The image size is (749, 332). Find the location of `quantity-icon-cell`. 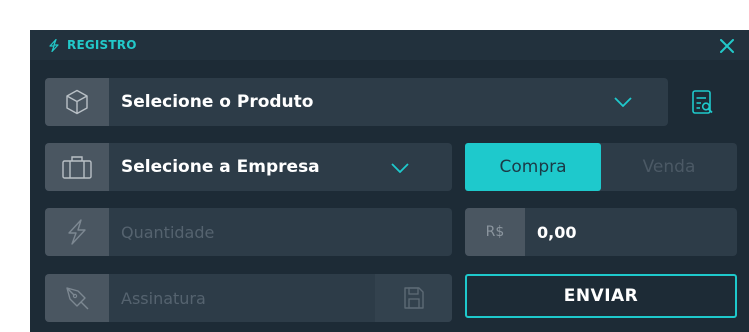

quantity-icon-cell is located at coordinates (77, 232).